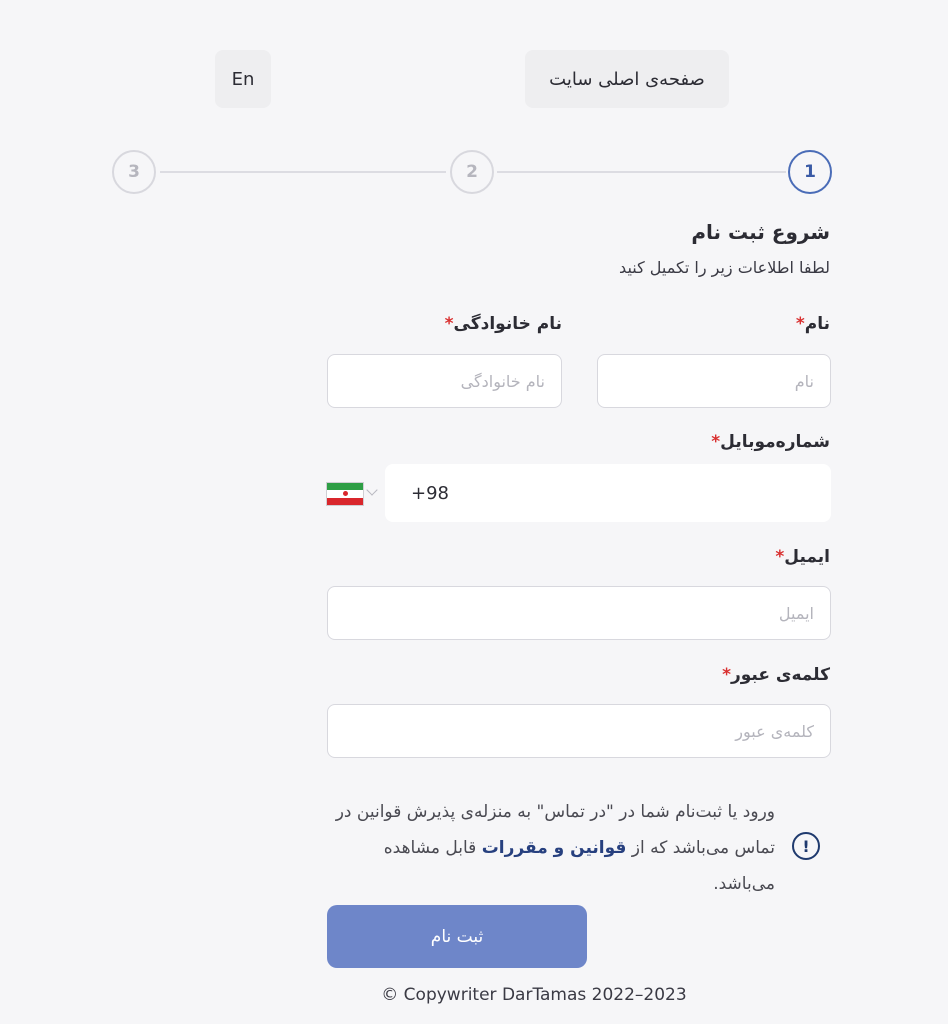  I want to click on home-label: صفحه‌ی اصلی سایت, so click(627, 79).